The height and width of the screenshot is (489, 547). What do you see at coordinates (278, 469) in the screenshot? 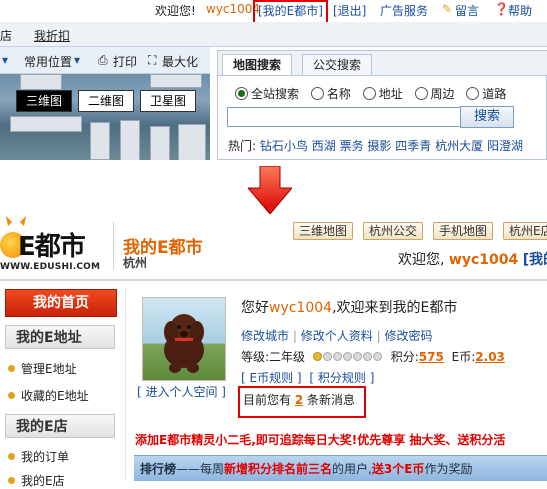
I see `rank-highlight: 新增积分排名前三名` at bounding box center [278, 469].